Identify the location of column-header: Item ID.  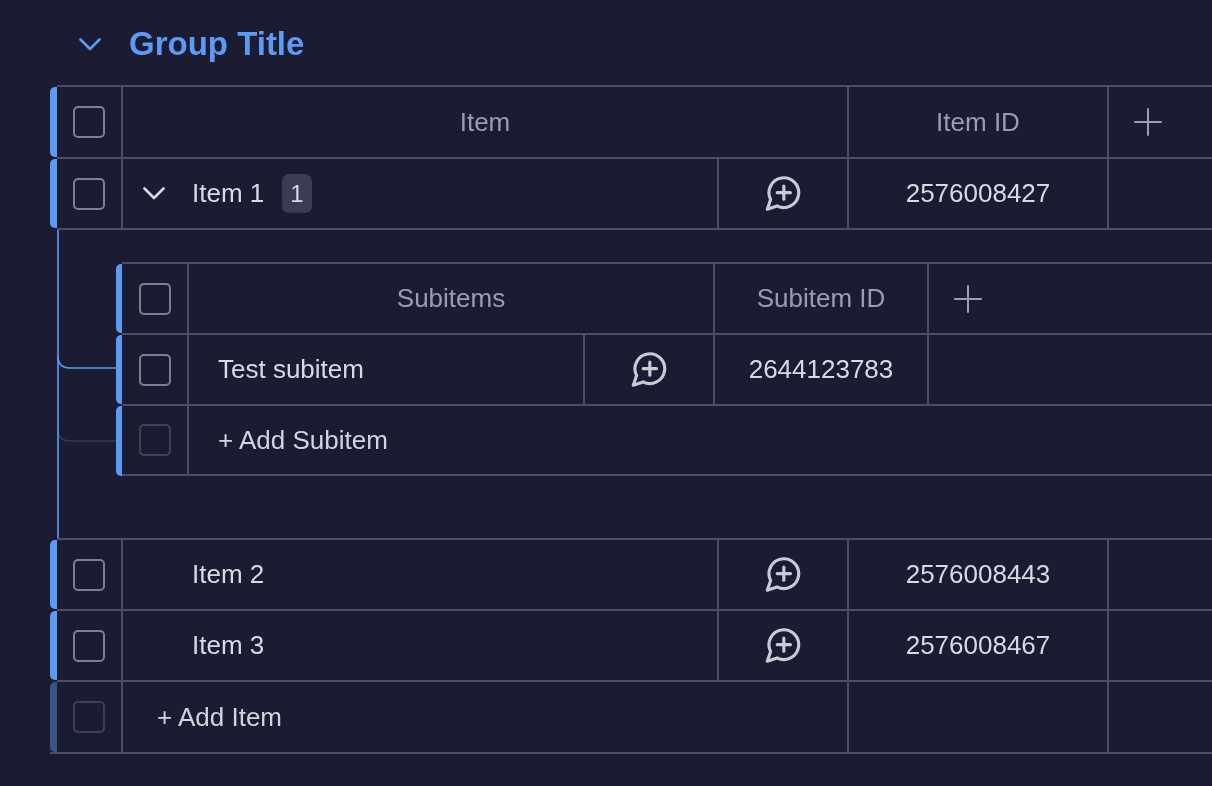
(979, 122).